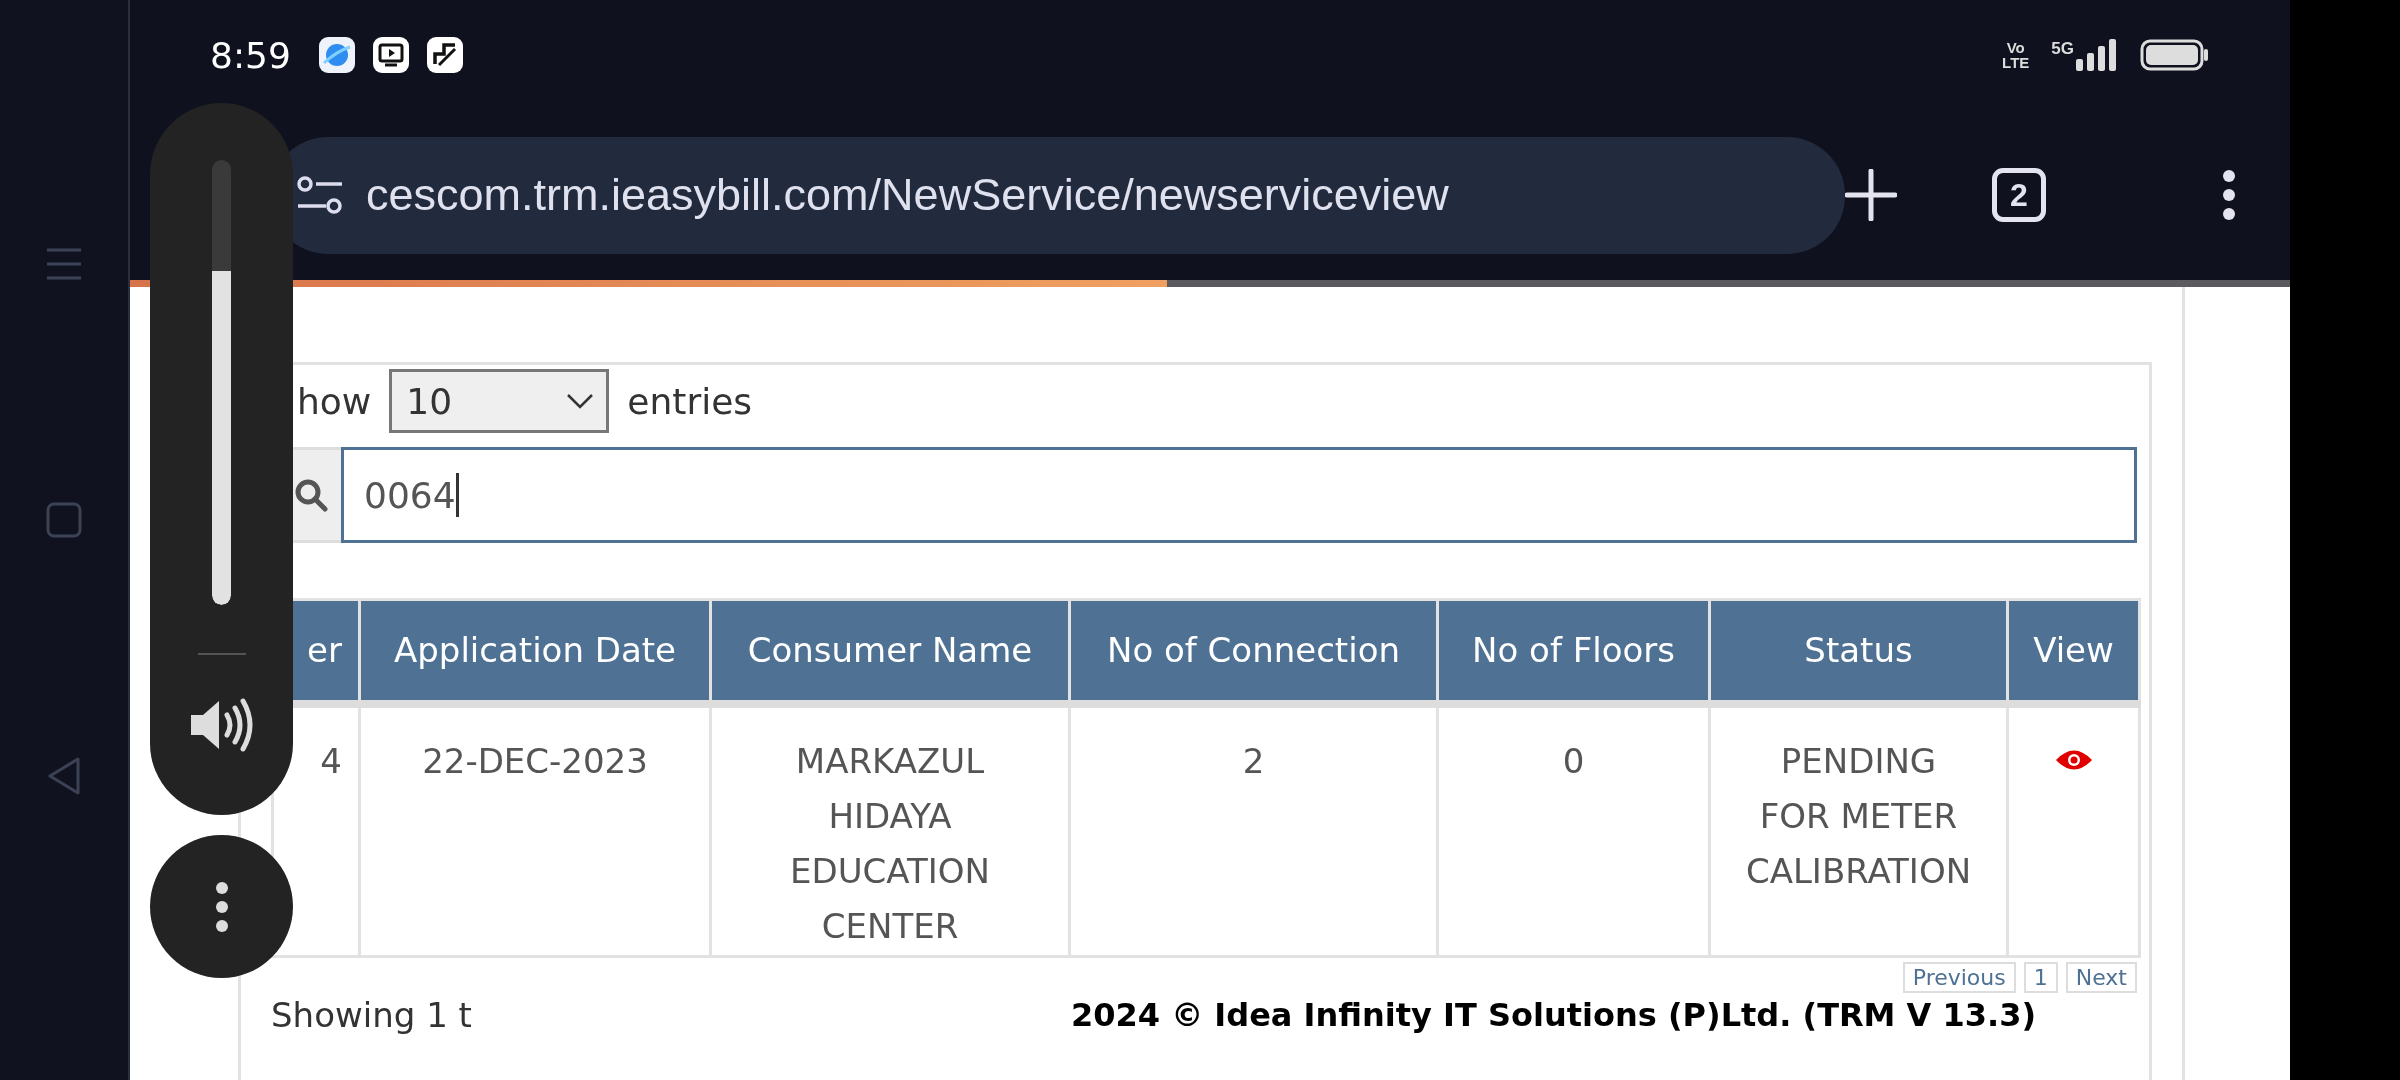 The width and height of the screenshot is (2400, 1080). What do you see at coordinates (334, 401) in the screenshot?
I see `show-label: how` at bounding box center [334, 401].